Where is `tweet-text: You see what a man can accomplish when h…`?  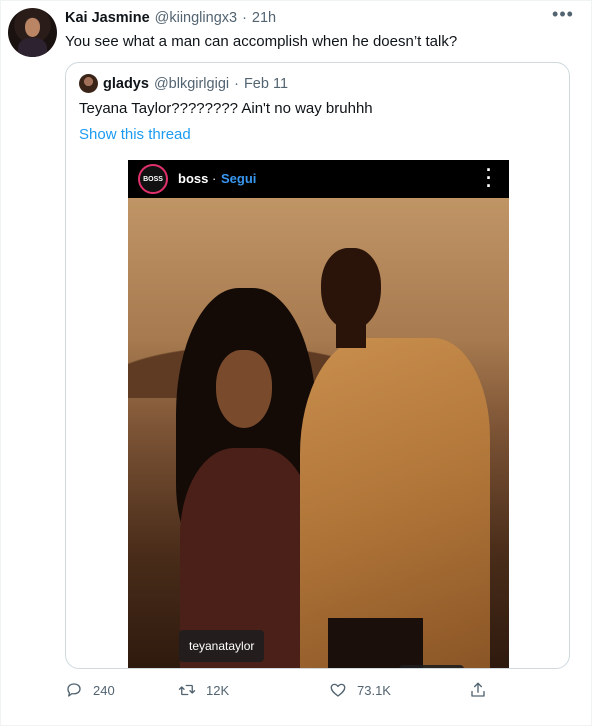 tweet-text: You see what a man can accomplish when h… is located at coordinates (261, 41).